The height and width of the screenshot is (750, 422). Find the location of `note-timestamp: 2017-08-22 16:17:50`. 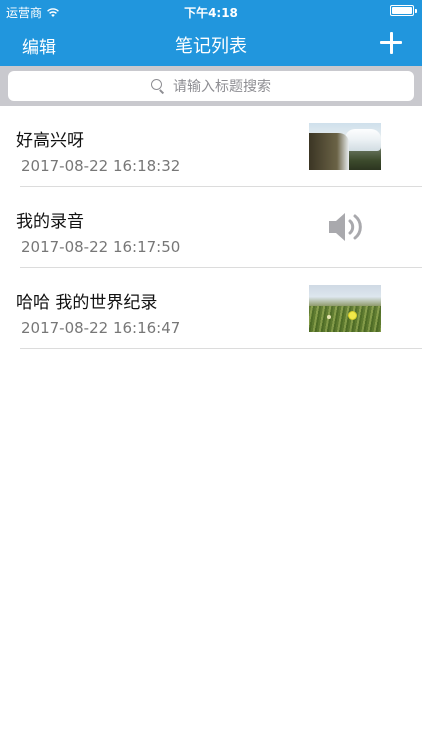

note-timestamp: 2017-08-22 16:17:50 is located at coordinates (101, 247).